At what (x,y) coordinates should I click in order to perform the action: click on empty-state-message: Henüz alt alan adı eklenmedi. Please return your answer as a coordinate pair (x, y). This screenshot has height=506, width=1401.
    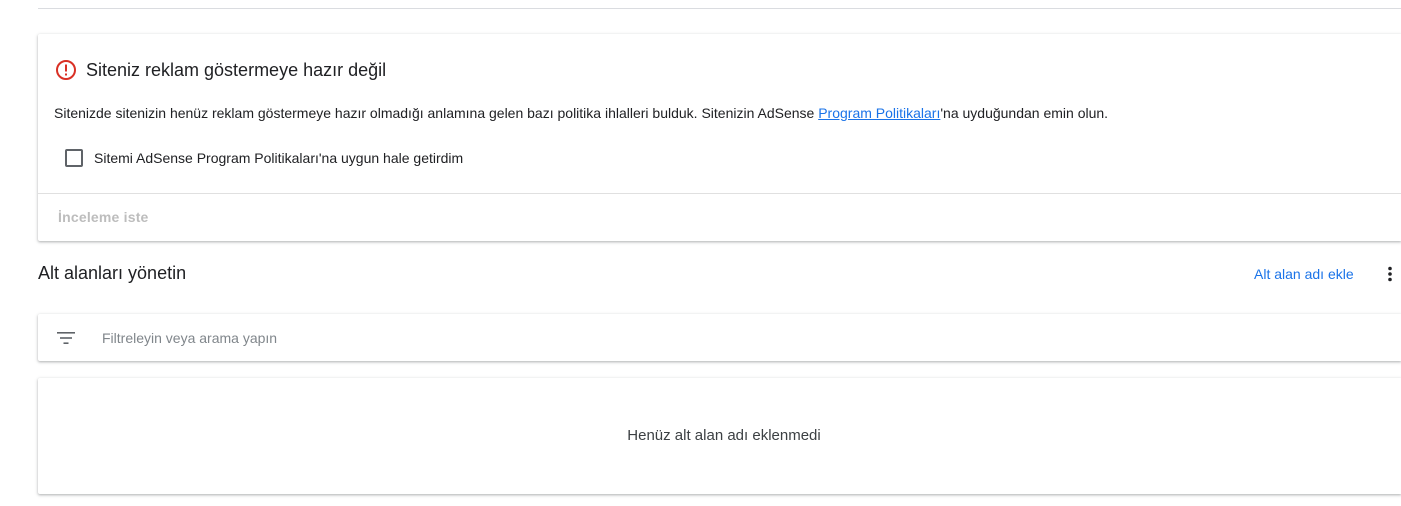
    Looking at the image, I should click on (724, 435).